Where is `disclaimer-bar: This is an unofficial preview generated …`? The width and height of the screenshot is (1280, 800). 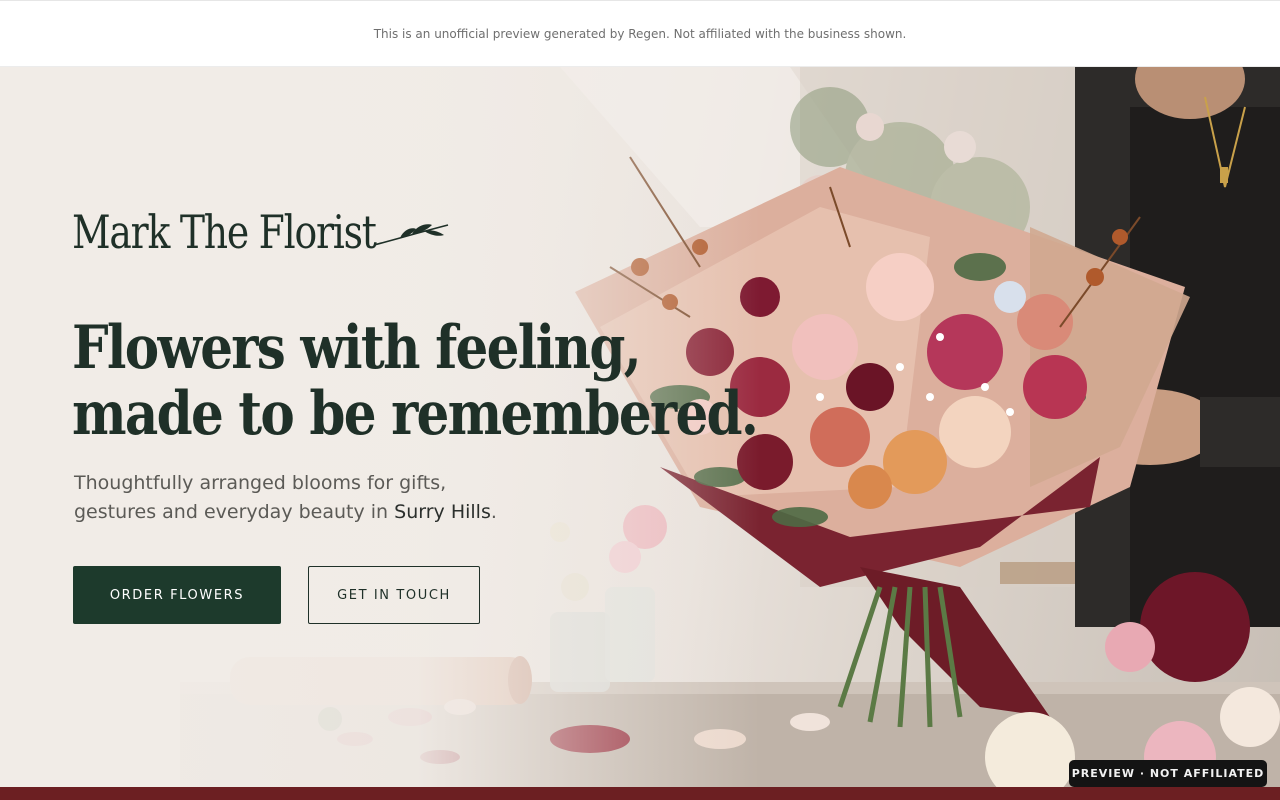
disclaimer-bar: This is an unofficial preview generated … is located at coordinates (640, 33).